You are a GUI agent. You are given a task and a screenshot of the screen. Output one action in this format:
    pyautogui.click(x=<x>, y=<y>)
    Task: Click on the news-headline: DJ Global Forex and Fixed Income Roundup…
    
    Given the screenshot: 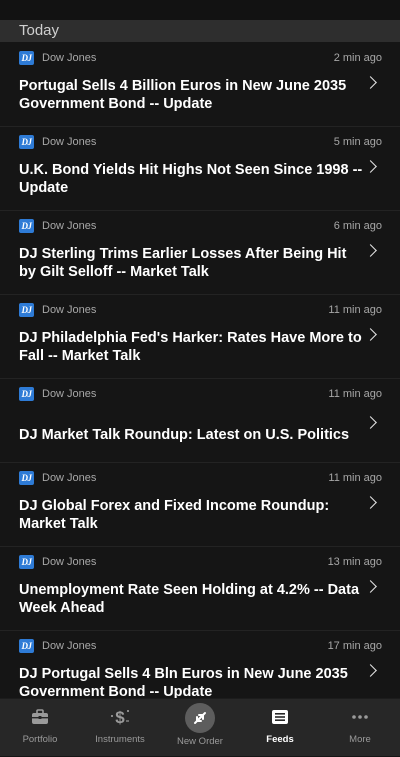 What is the action you would take?
    pyautogui.click(x=174, y=515)
    